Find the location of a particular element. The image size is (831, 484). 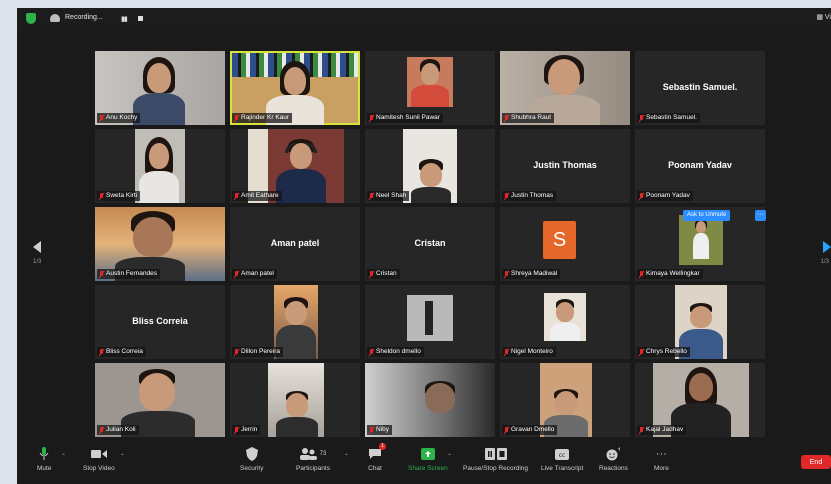

reactions-button: + Reactions is located at coordinates (613, 459).